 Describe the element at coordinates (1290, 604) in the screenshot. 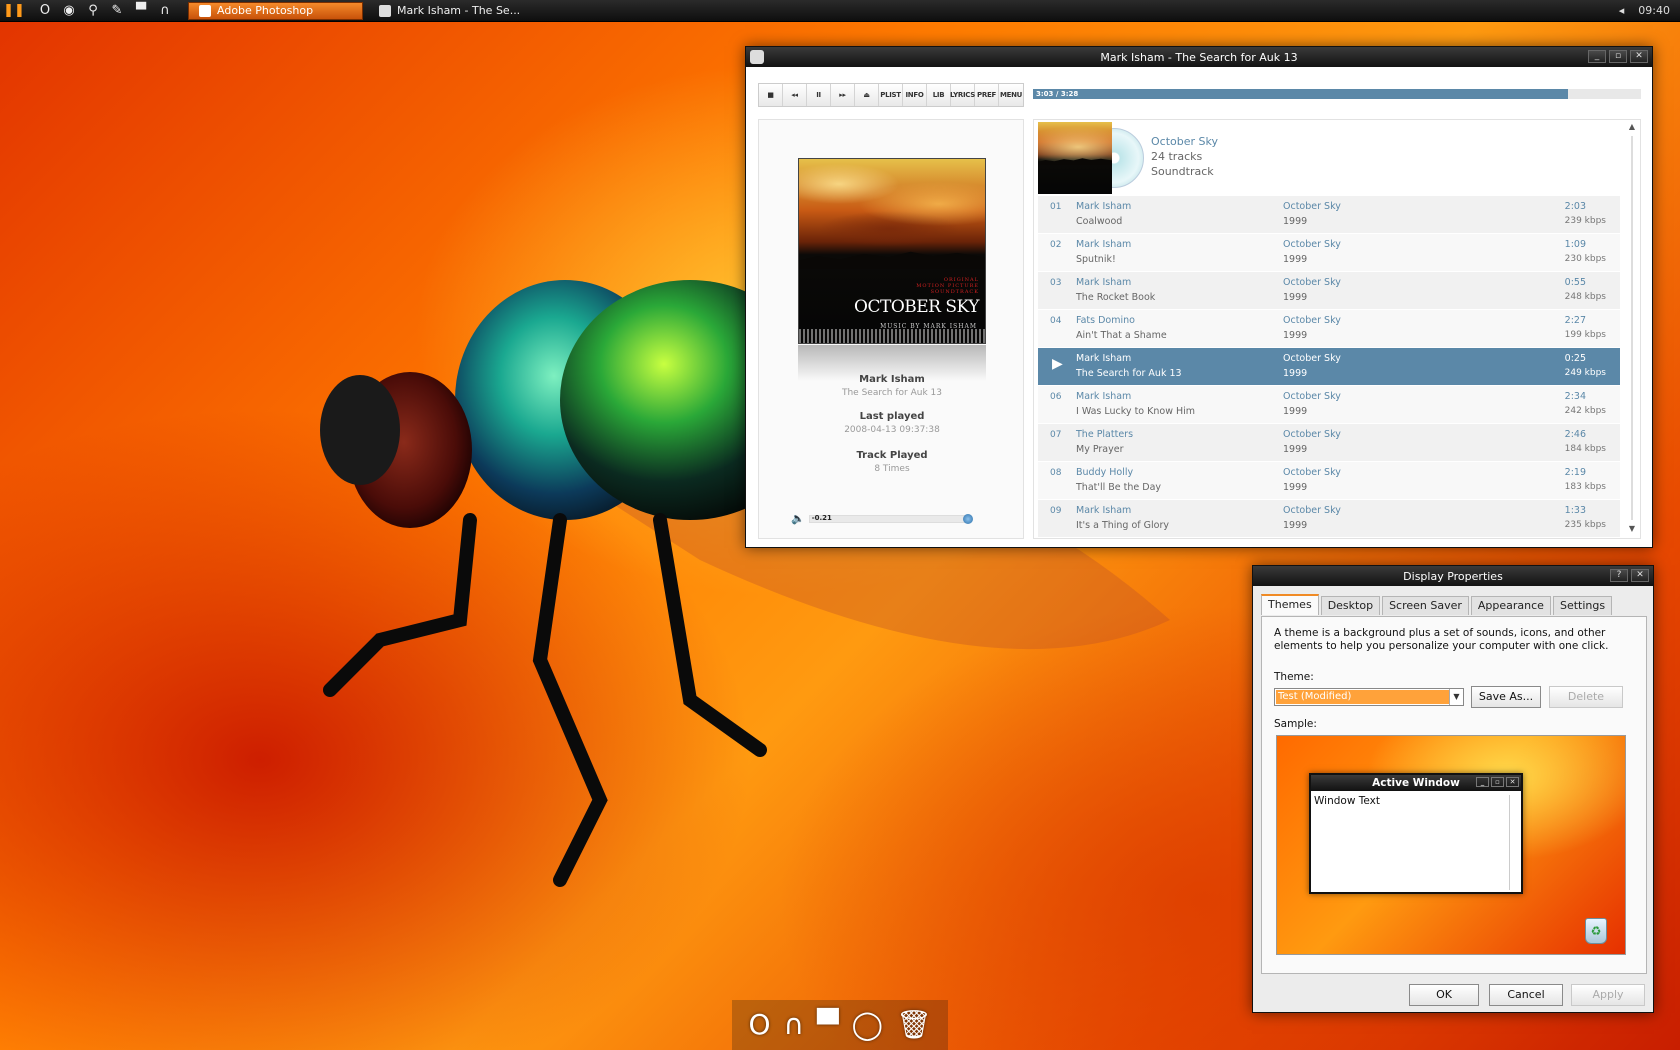

I see `tab-themes: Themes` at that location.